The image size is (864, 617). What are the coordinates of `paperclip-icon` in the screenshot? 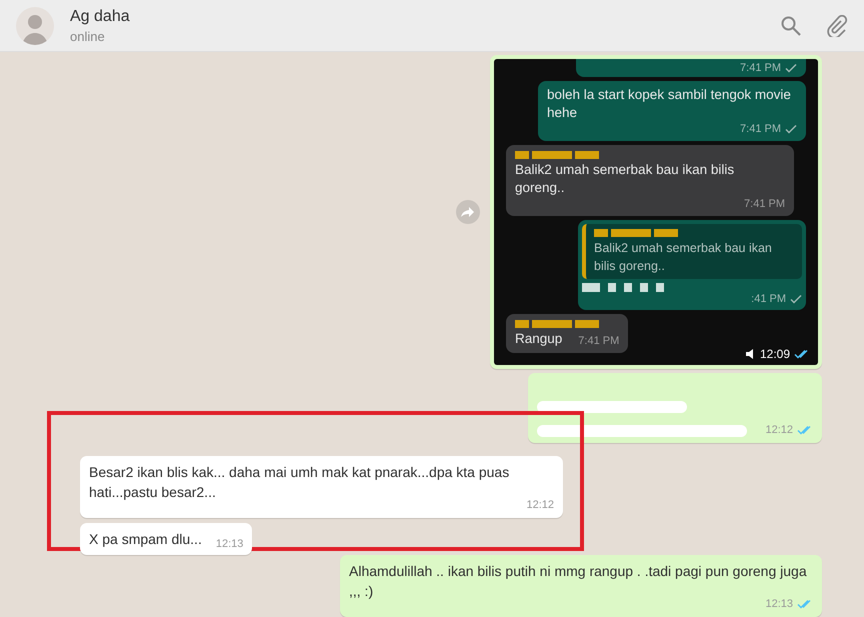 It's located at (837, 25).